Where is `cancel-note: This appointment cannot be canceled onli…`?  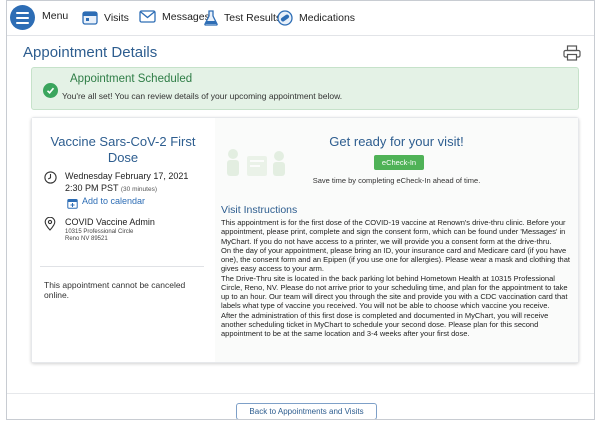
cancel-note: This appointment cannot be canceled onli… is located at coordinates (115, 290).